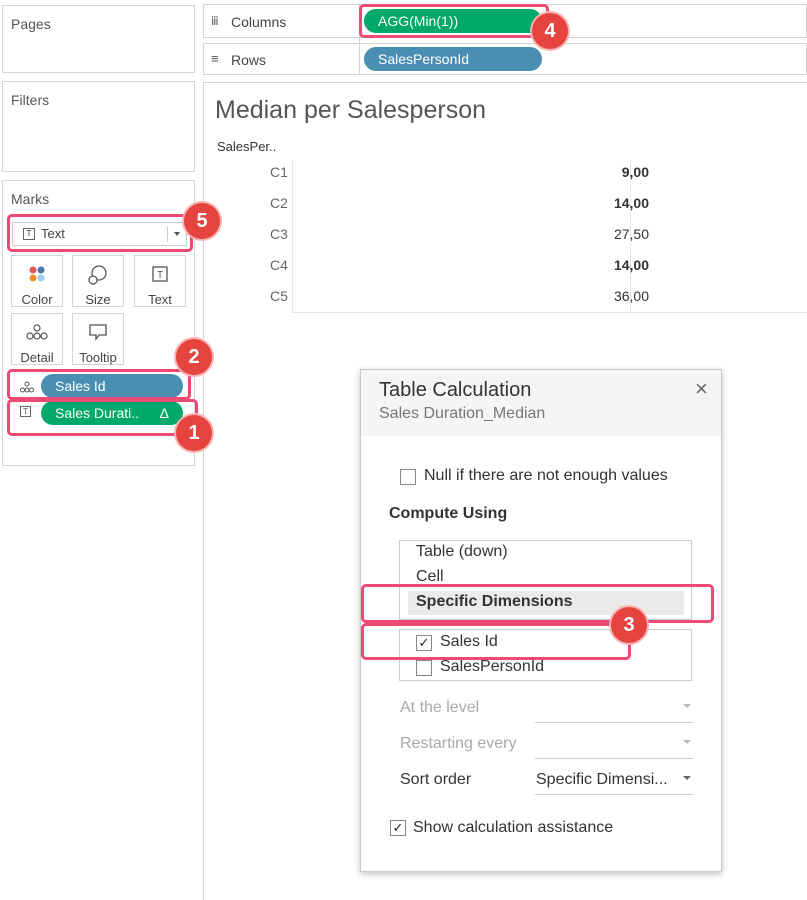  Describe the element at coordinates (98, 334) in the screenshot. I see `tooltip-icon` at that location.